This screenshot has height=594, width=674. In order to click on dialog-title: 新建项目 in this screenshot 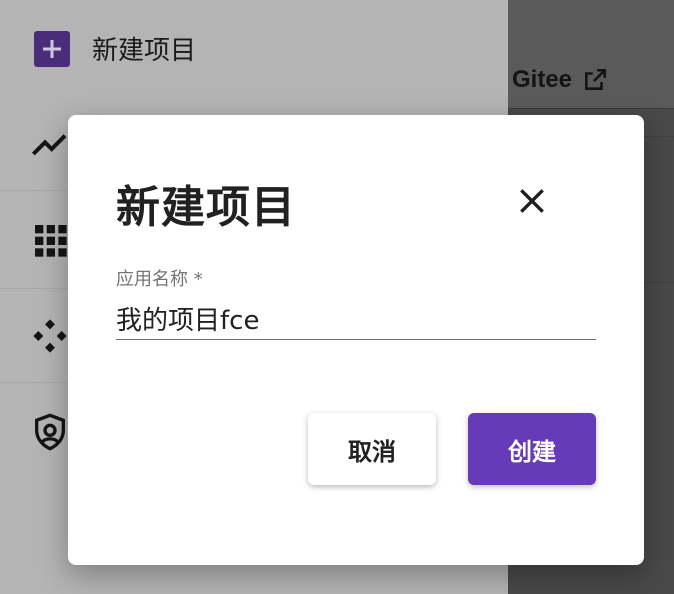, I will do `click(206, 207)`.